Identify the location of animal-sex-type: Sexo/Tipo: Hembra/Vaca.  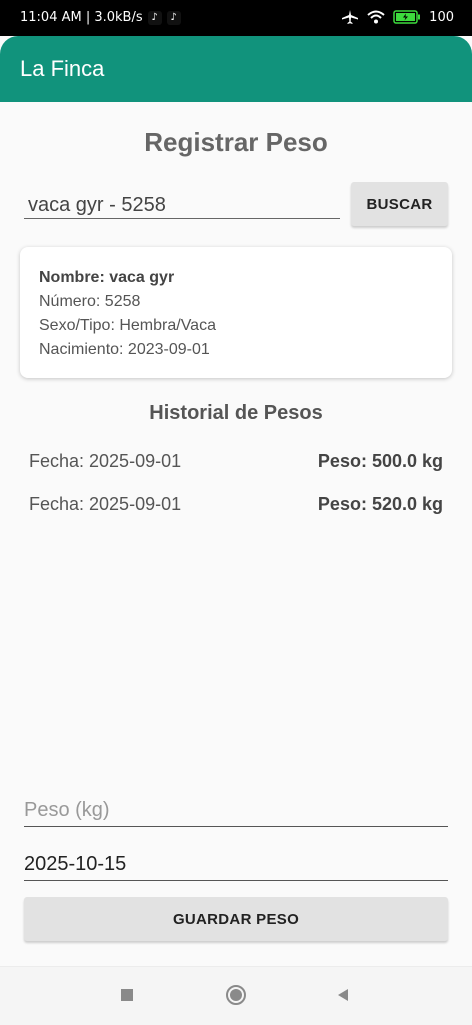
(127, 325).